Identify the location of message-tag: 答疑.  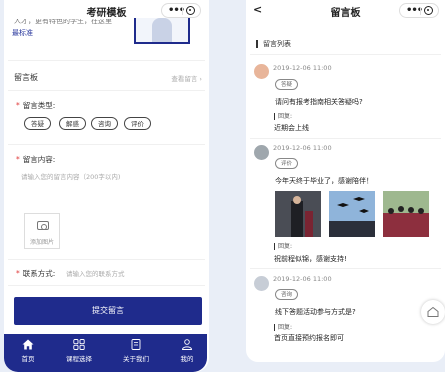
(287, 84).